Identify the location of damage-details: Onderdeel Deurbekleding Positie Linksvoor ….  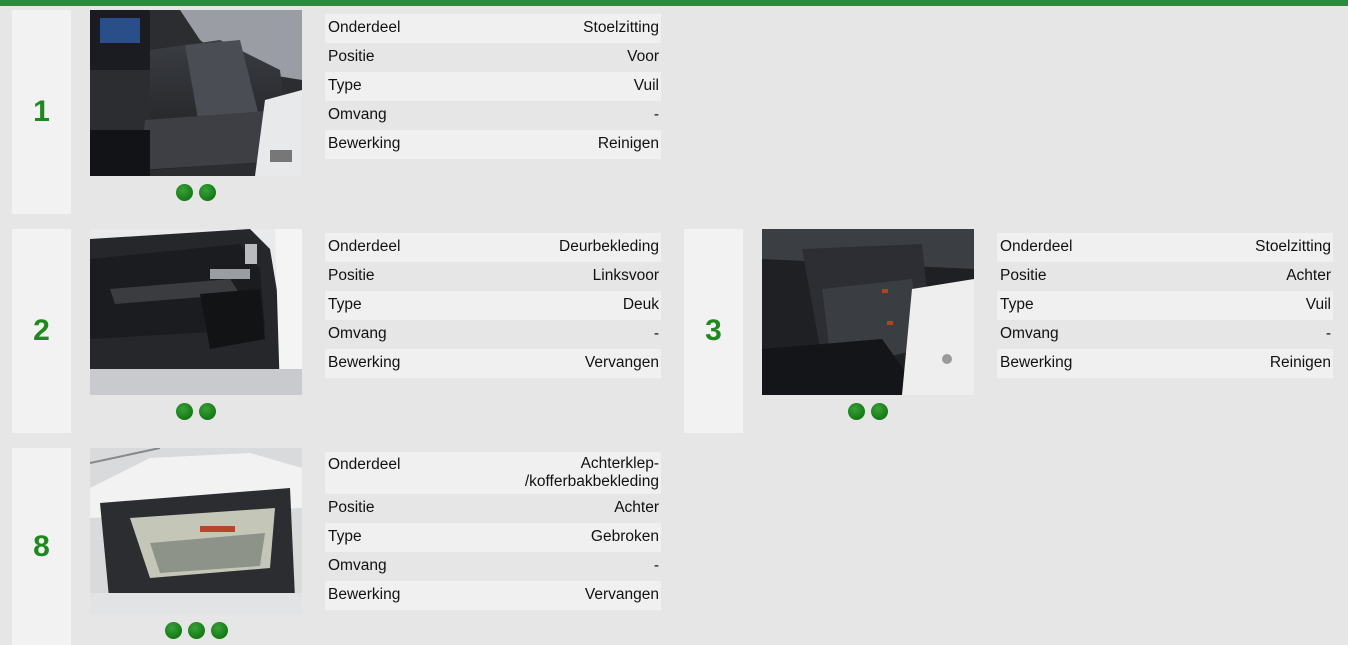
(493, 305).